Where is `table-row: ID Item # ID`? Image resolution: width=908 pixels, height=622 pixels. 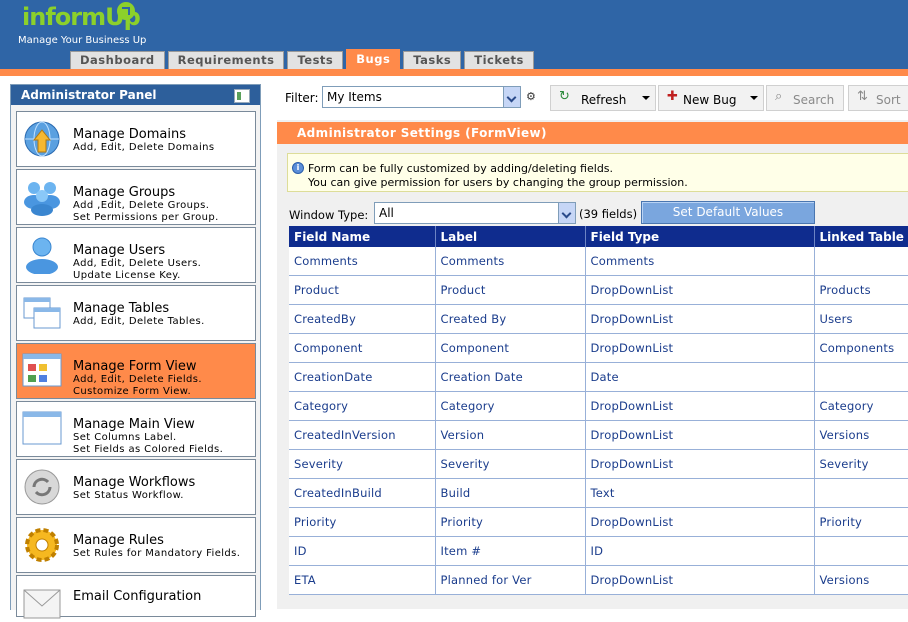
table-row: ID Item # ID is located at coordinates (598, 551).